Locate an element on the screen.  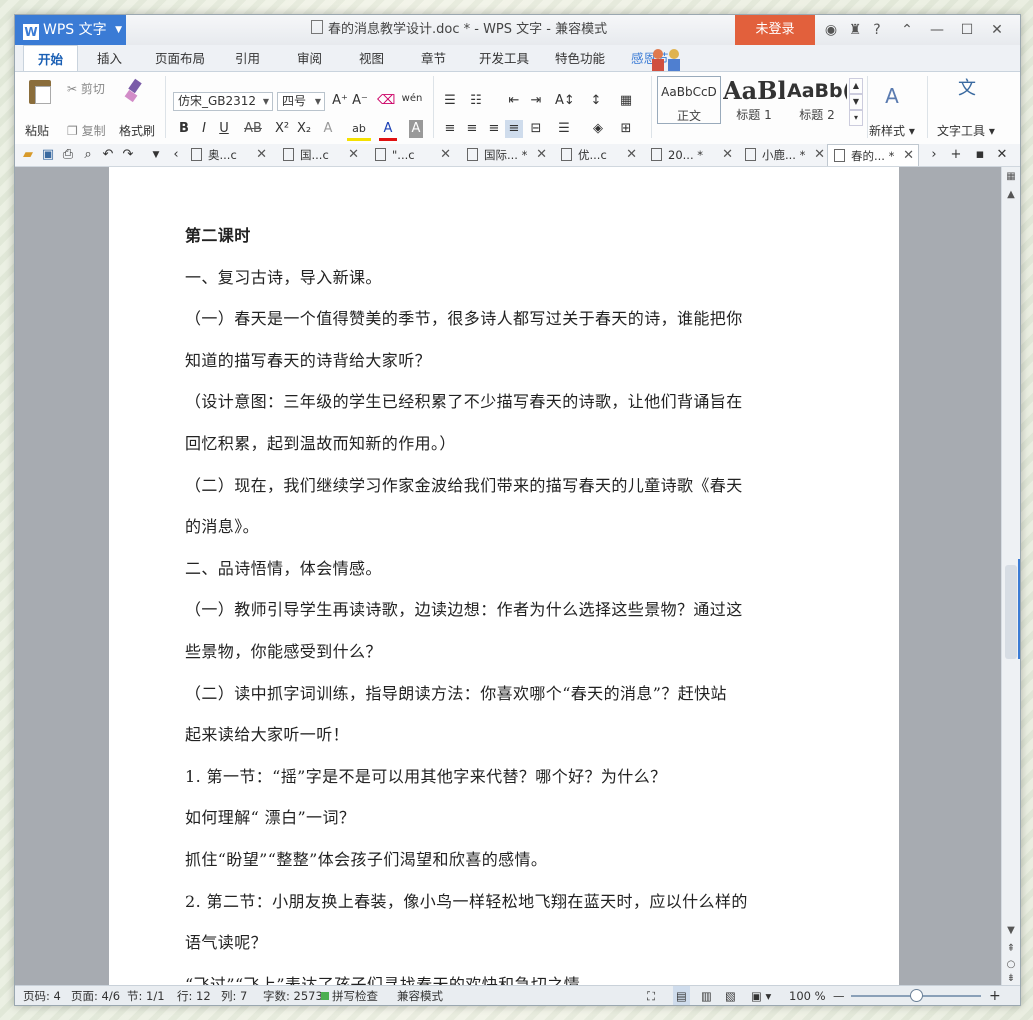
tab-special-features: 特色功能 is located at coordinates (580, 58).